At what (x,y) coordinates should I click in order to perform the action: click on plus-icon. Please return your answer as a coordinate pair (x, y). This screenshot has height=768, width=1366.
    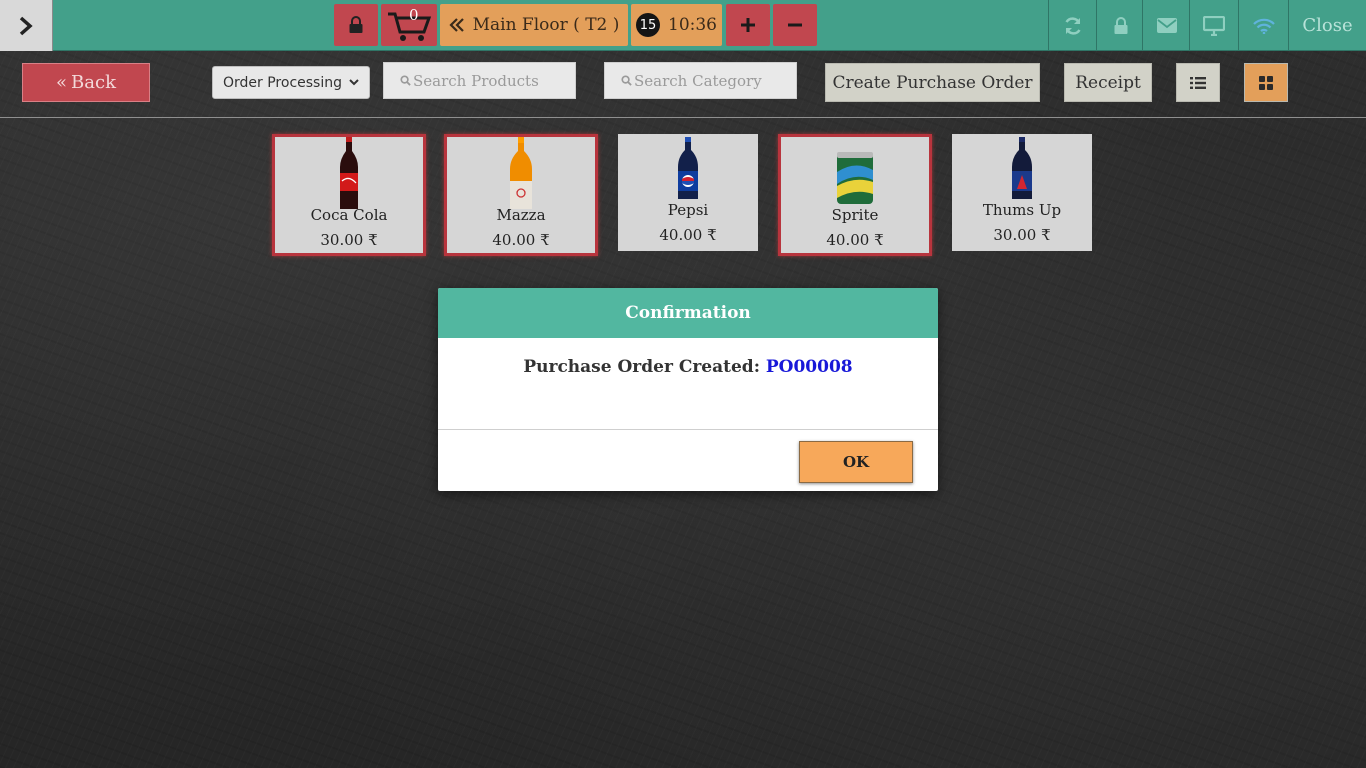
    Looking at the image, I should click on (748, 25).